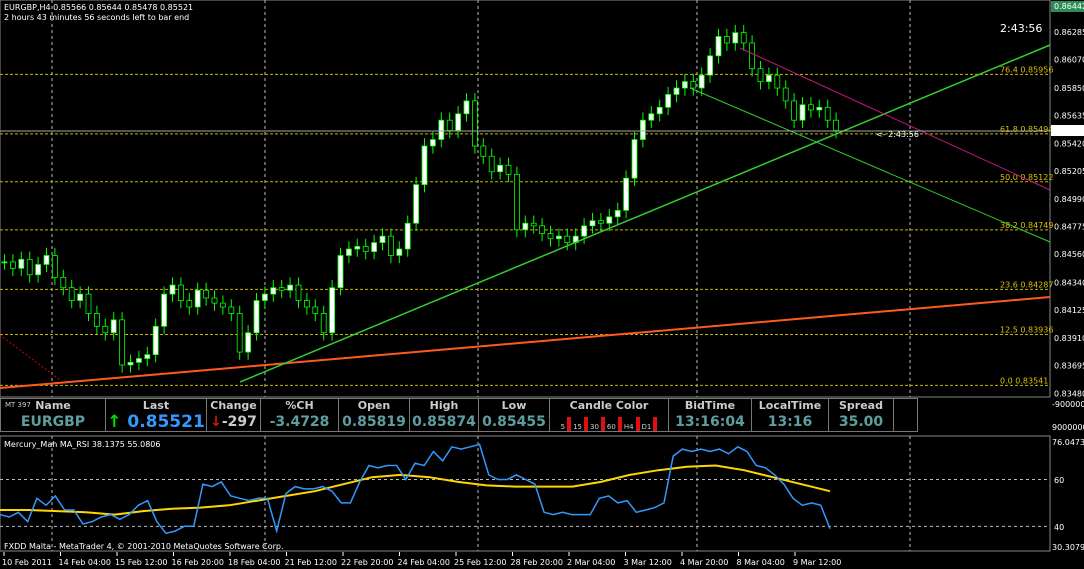 The width and height of the screenshot is (1084, 569). I want to click on col-last: Last ↑ 0.85521, so click(156, 415).